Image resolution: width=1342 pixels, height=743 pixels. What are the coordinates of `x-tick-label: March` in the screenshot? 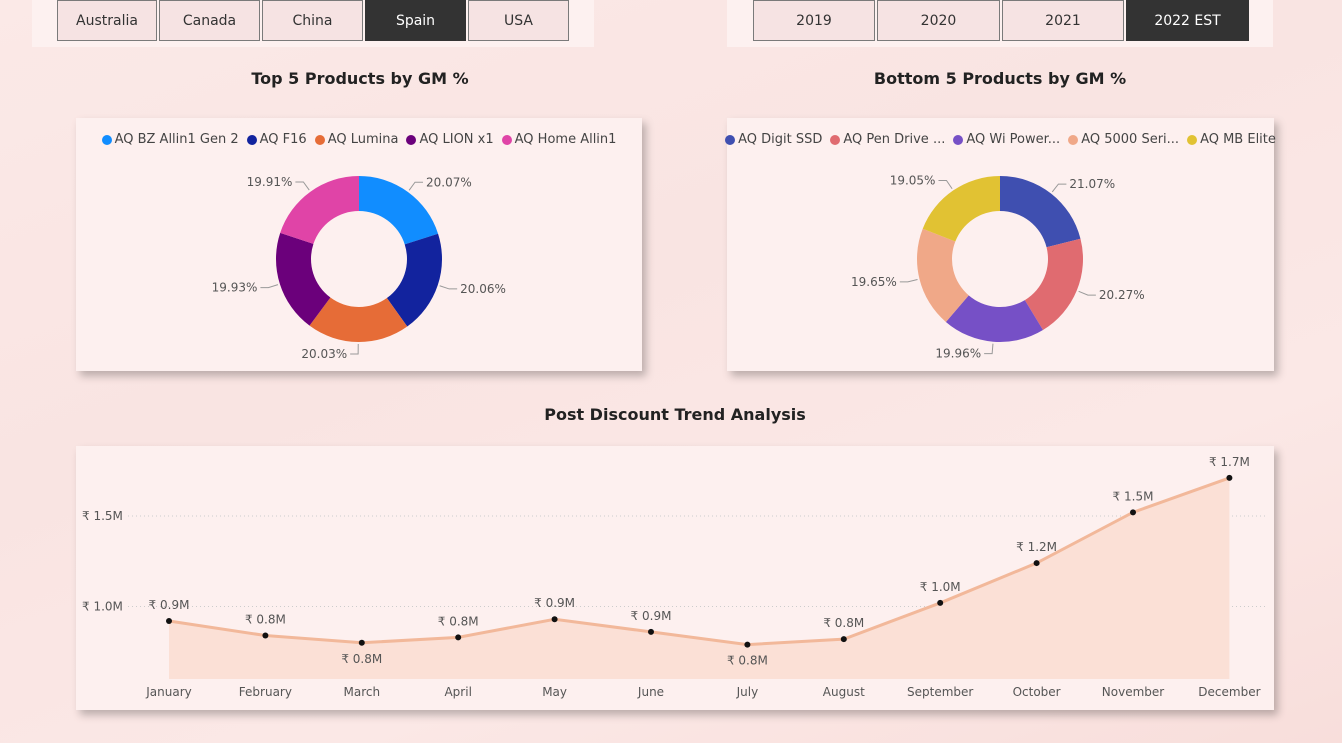 It's located at (362, 692).